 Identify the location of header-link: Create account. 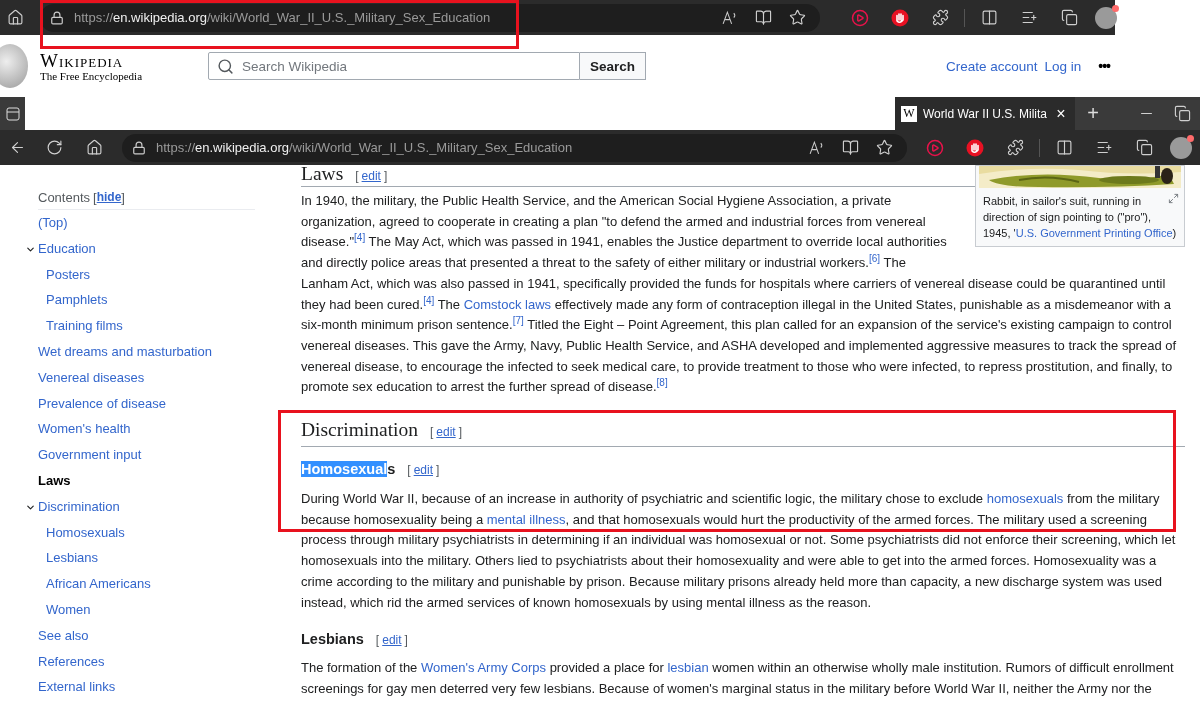
(991, 66).